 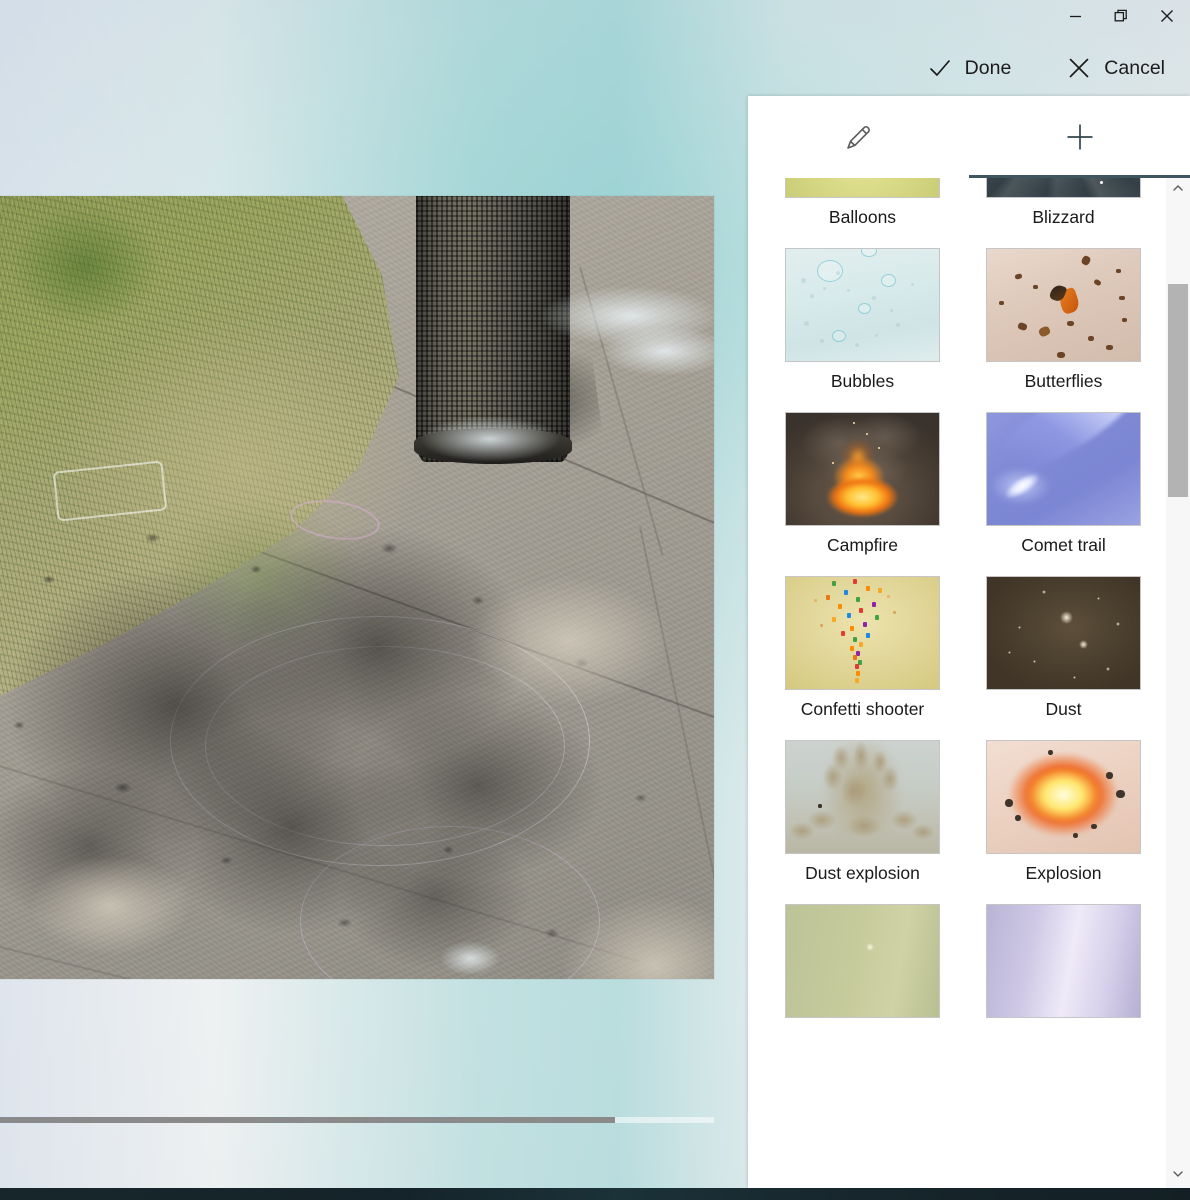 I want to click on vertical-scroll-thumb, so click(x=1178, y=390).